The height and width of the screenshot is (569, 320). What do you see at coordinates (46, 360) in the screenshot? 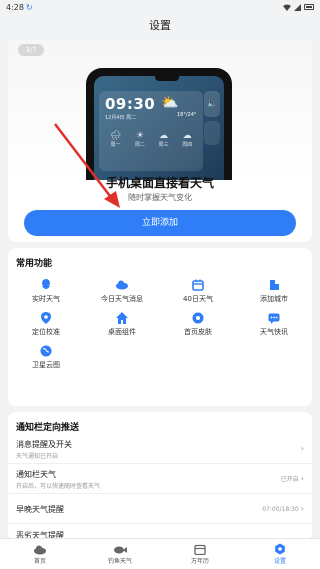
I see `function-satellite-map: 卫星云图` at bounding box center [46, 360].